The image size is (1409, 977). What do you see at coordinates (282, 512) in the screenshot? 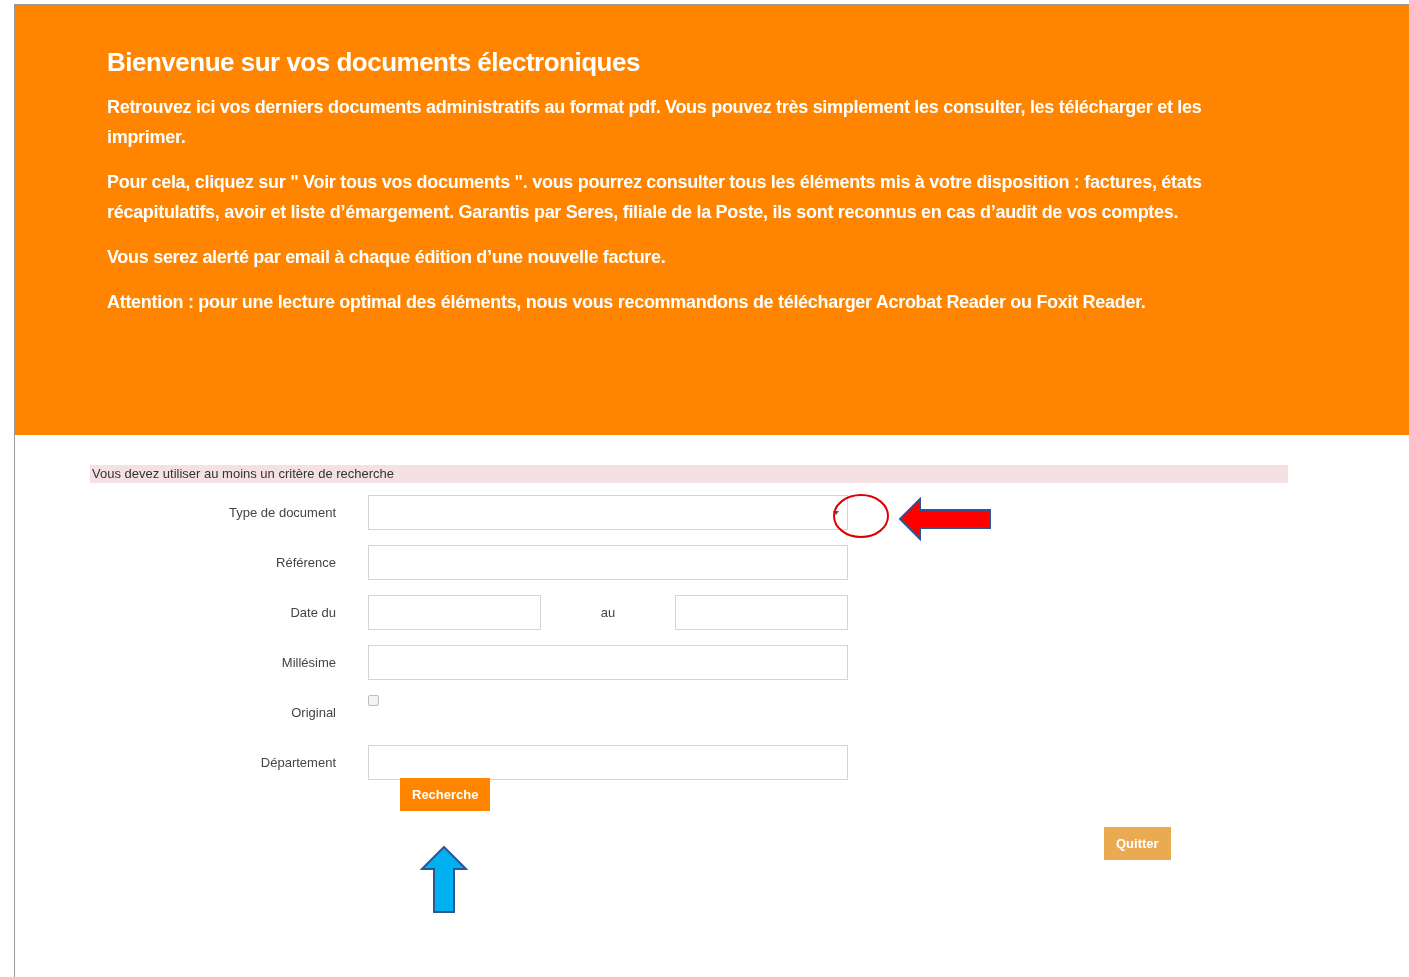
I see `field-label: Type de document` at bounding box center [282, 512].